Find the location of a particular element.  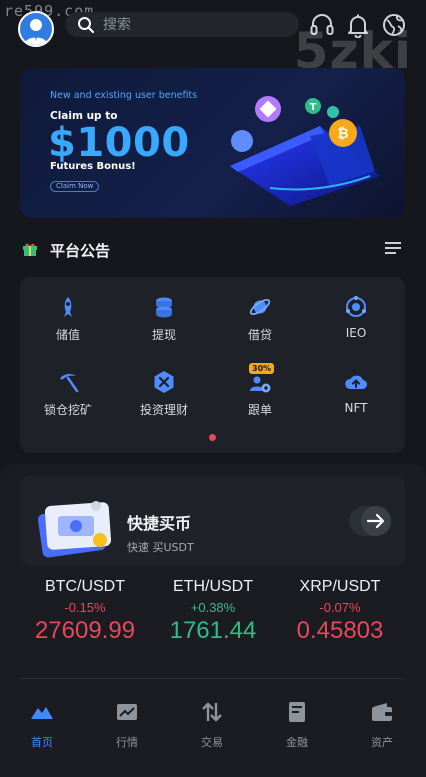

bottom-tab-bar: 首页 行情 交易 金融 资产 is located at coordinates (213, 720).